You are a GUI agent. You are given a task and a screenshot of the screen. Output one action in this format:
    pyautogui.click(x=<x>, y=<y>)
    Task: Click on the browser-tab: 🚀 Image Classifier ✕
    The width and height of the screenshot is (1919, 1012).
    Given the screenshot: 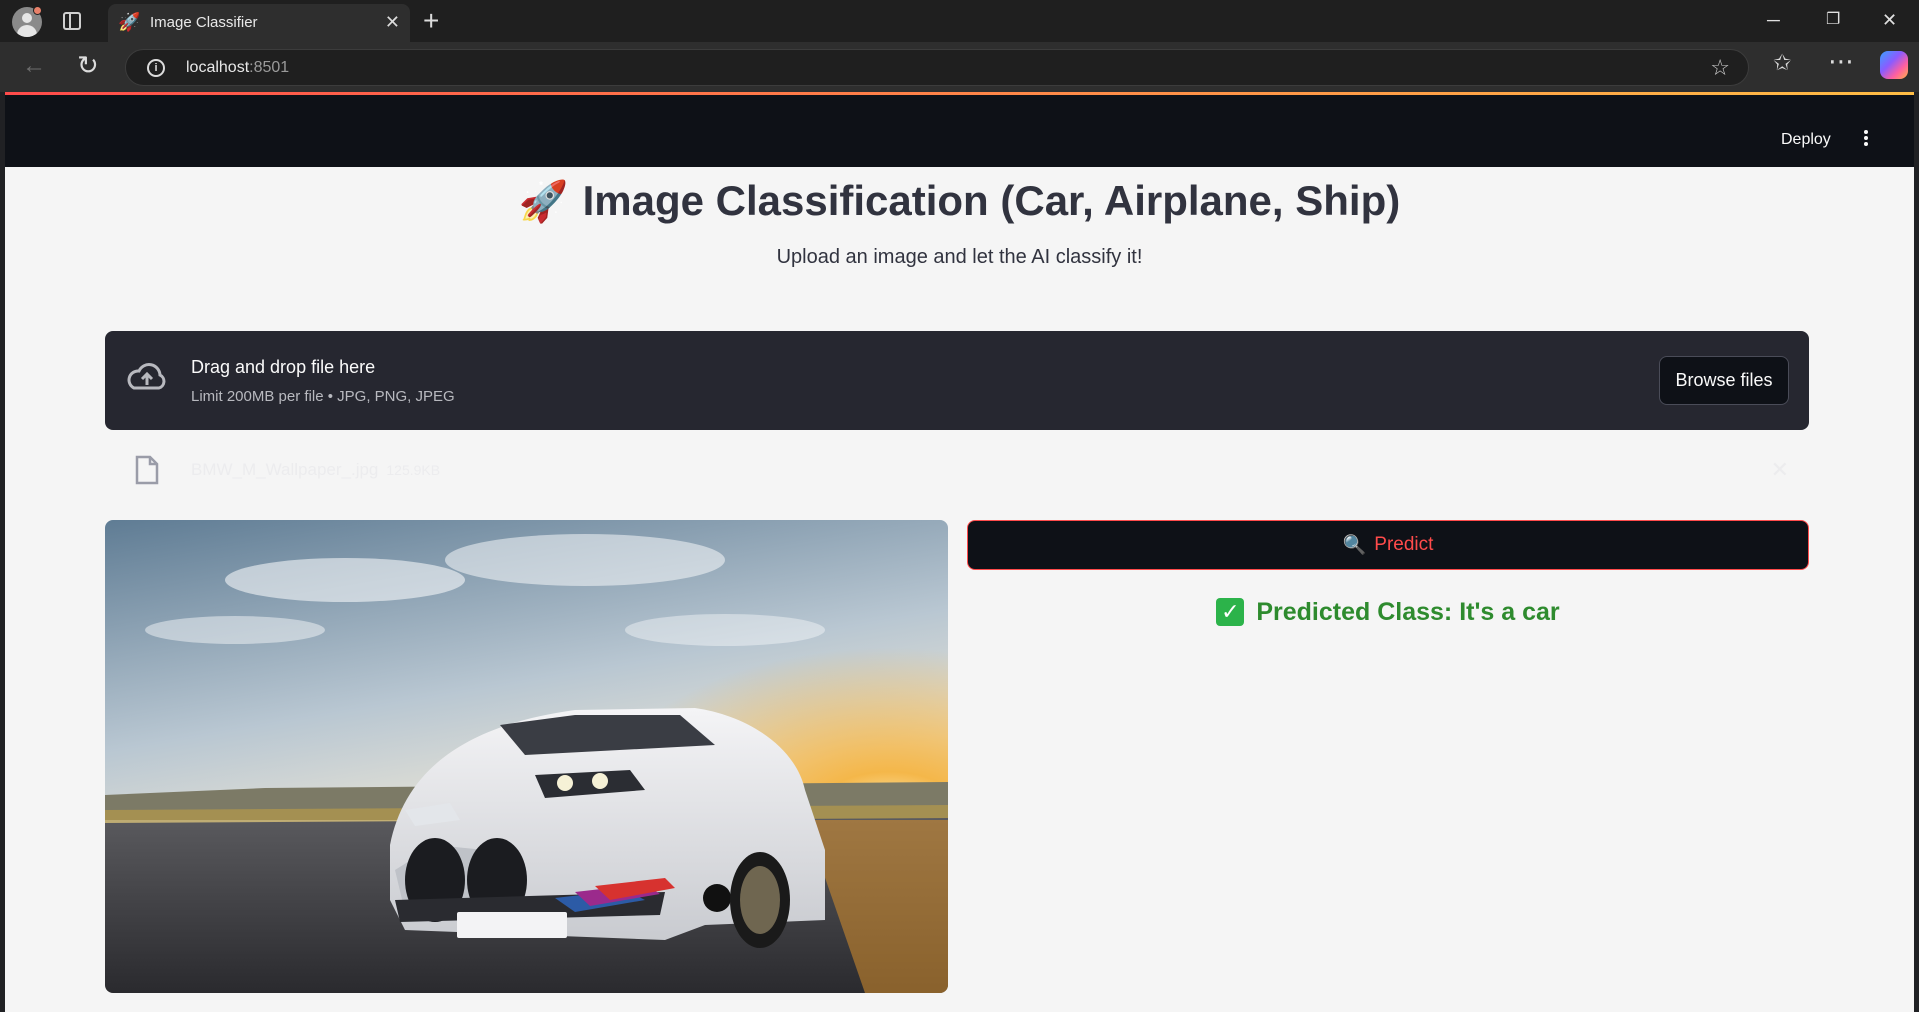 What is the action you would take?
    pyautogui.click(x=259, y=23)
    